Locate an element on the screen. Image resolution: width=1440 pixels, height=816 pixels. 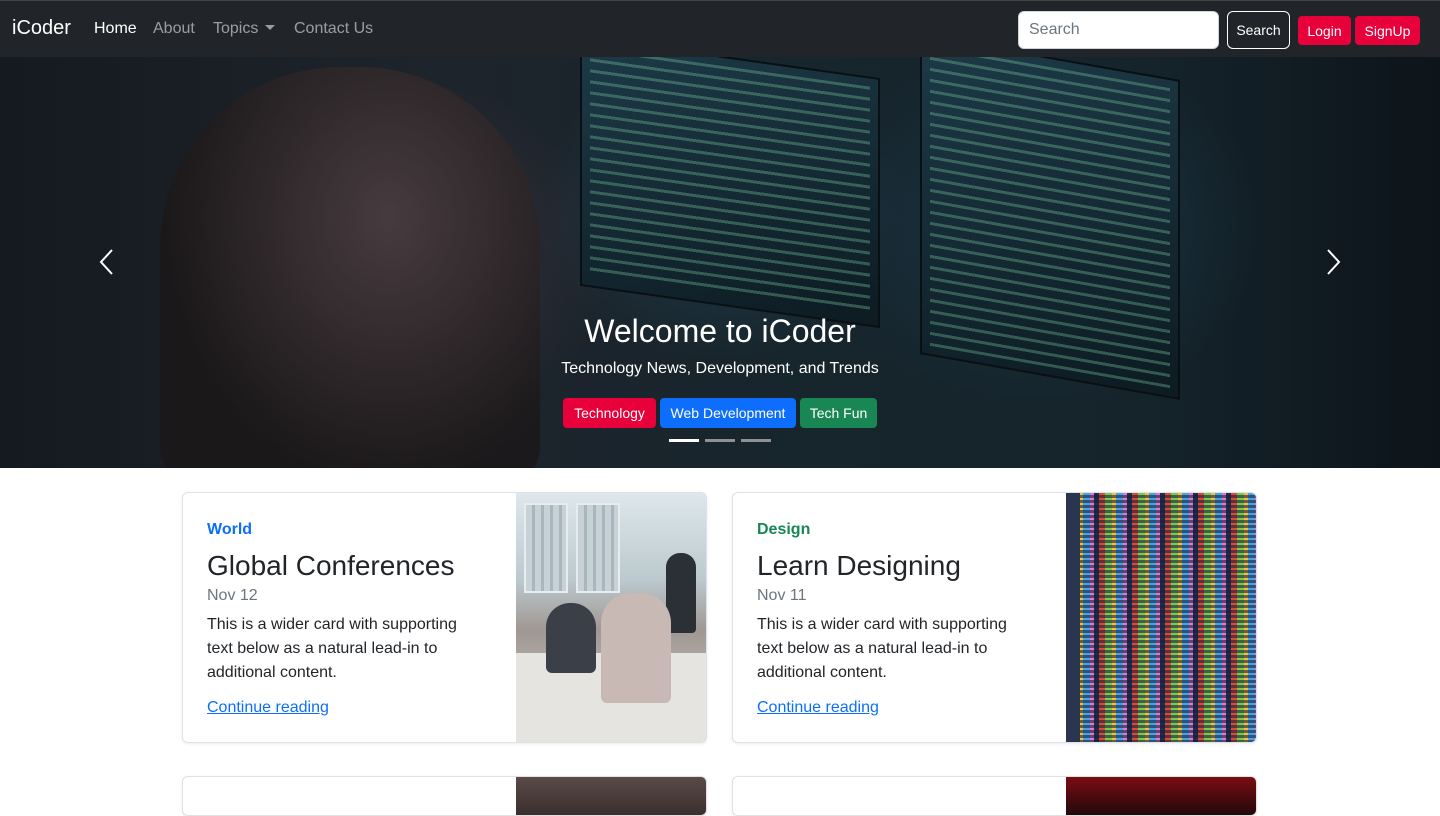
carousel-next-icon is located at coordinates (1332, 262).